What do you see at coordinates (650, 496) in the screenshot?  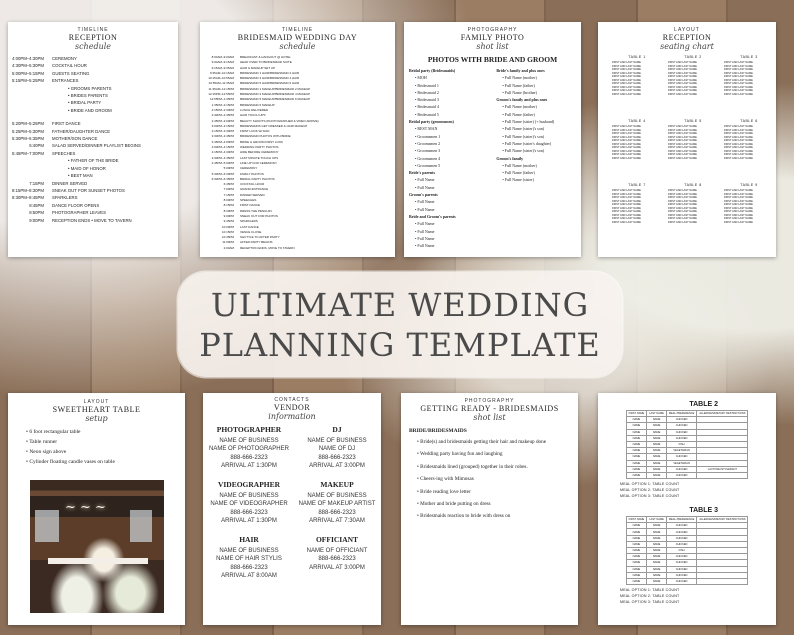 I see `meal-option-count: MEAL OPTION 3: TABLE COUNT` at bounding box center [650, 496].